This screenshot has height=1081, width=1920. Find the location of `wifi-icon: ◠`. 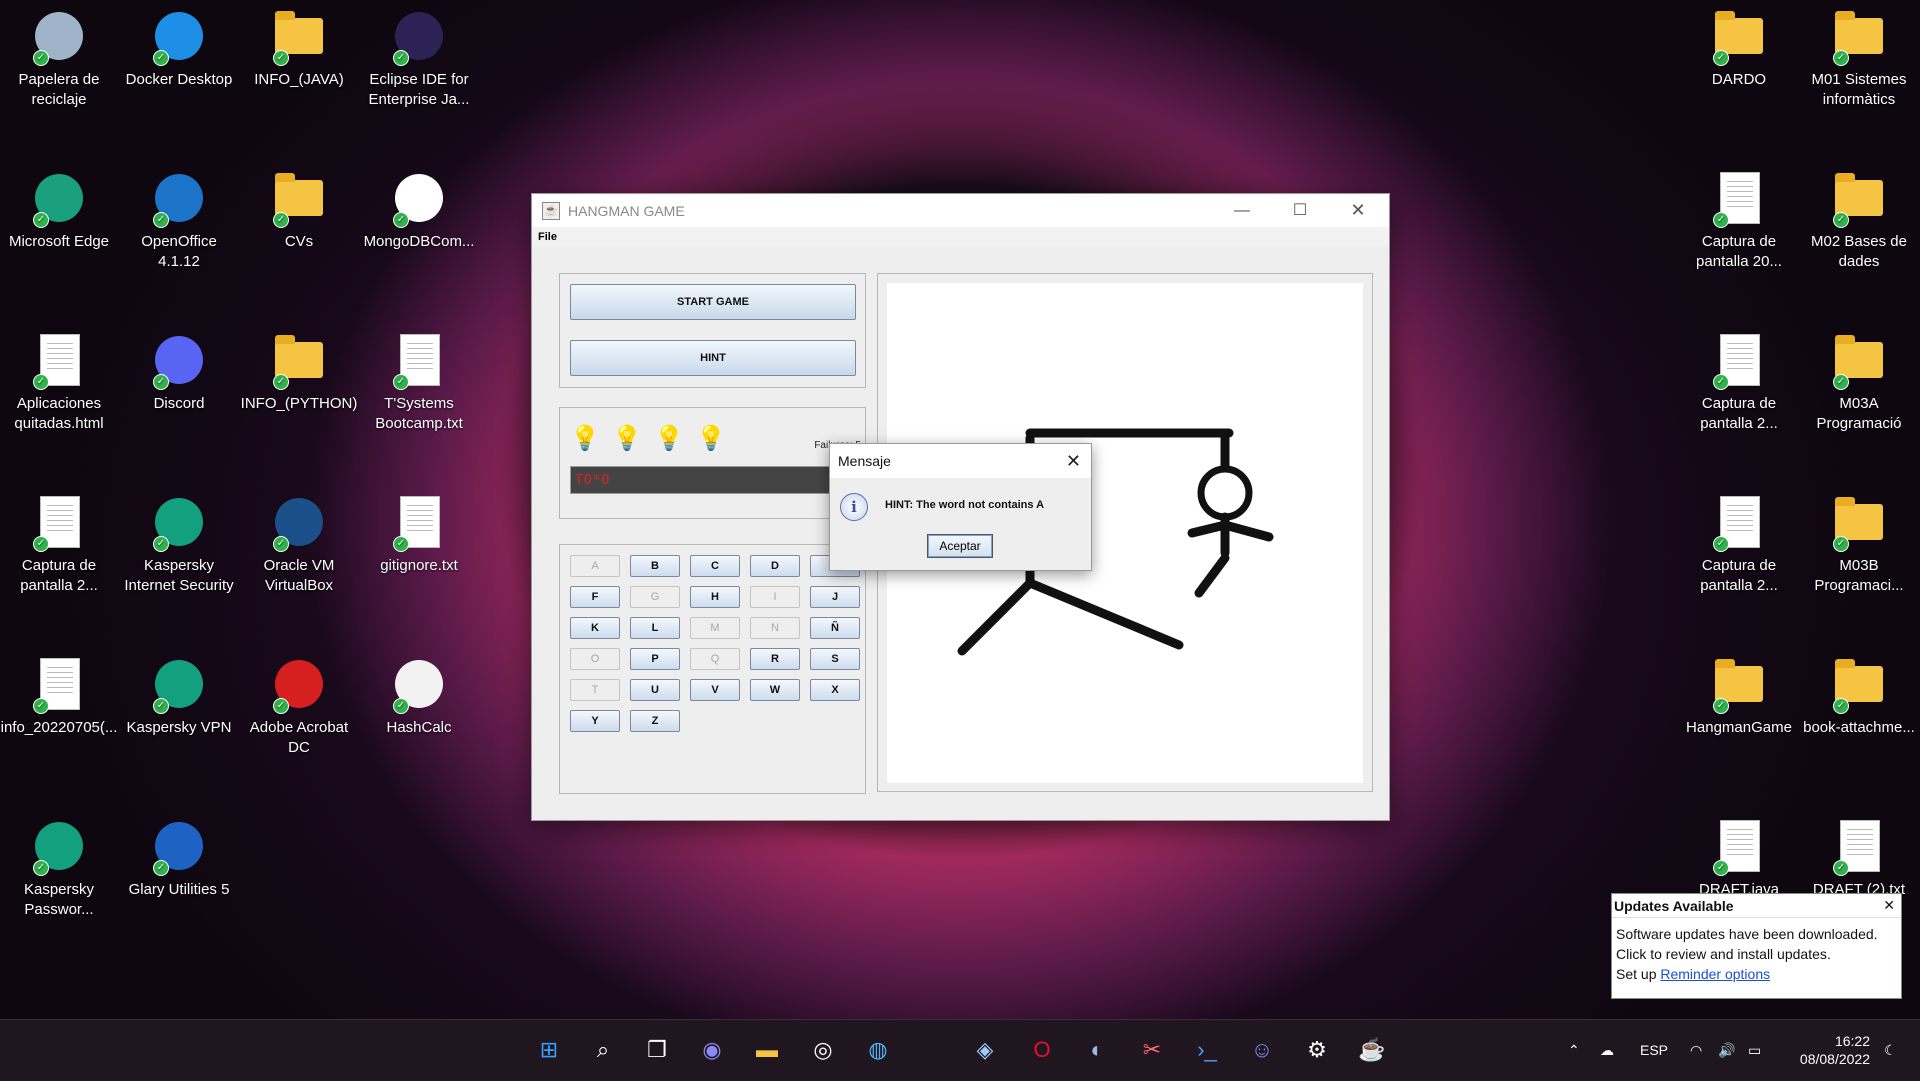

wifi-icon: ◠ is located at coordinates (1696, 1050).